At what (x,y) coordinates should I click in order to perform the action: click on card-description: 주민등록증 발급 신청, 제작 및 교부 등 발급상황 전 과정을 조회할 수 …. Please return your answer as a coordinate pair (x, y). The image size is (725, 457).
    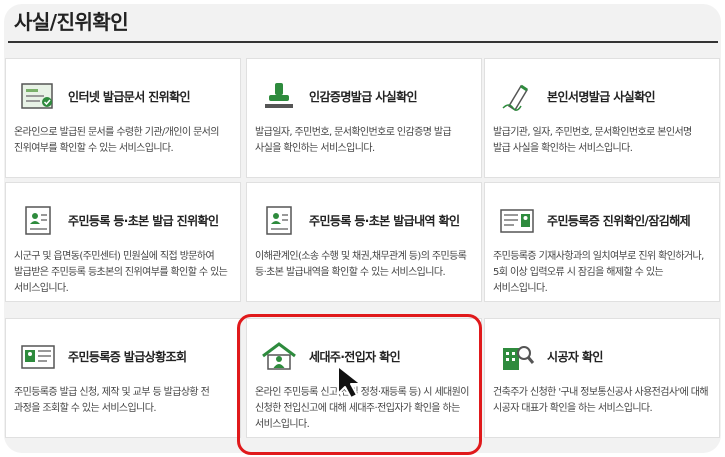
    Looking at the image, I should click on (112, 400).